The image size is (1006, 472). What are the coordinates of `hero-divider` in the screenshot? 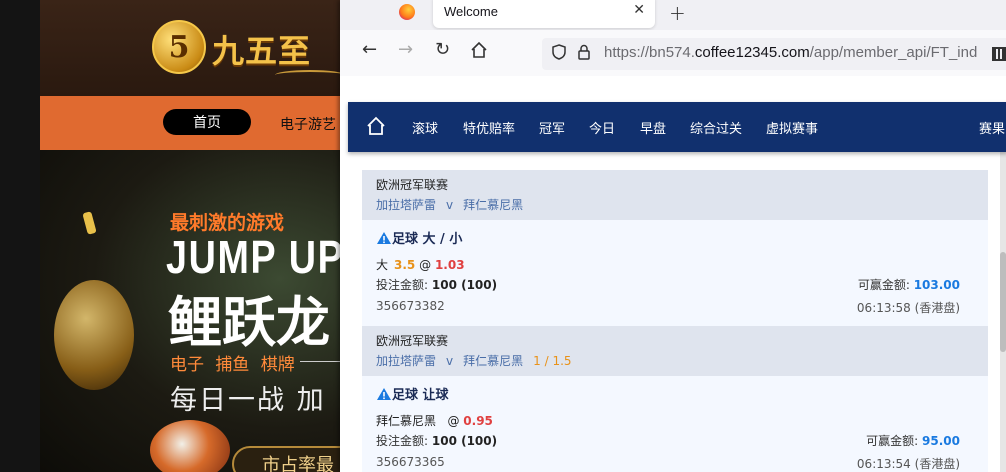 It's located at (320, 361).